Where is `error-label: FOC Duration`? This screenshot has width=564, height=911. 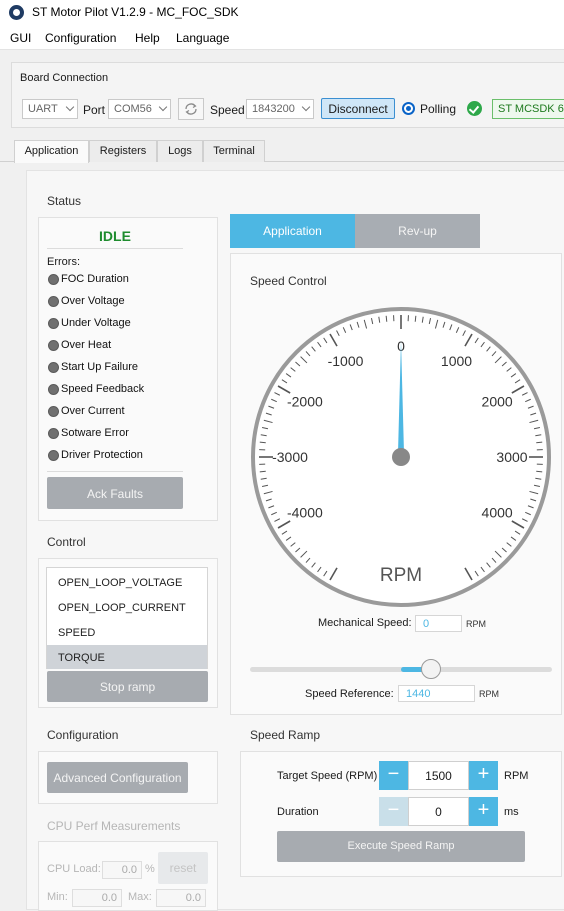
error-label: FOC Duration is located at coordinates (95, 279).